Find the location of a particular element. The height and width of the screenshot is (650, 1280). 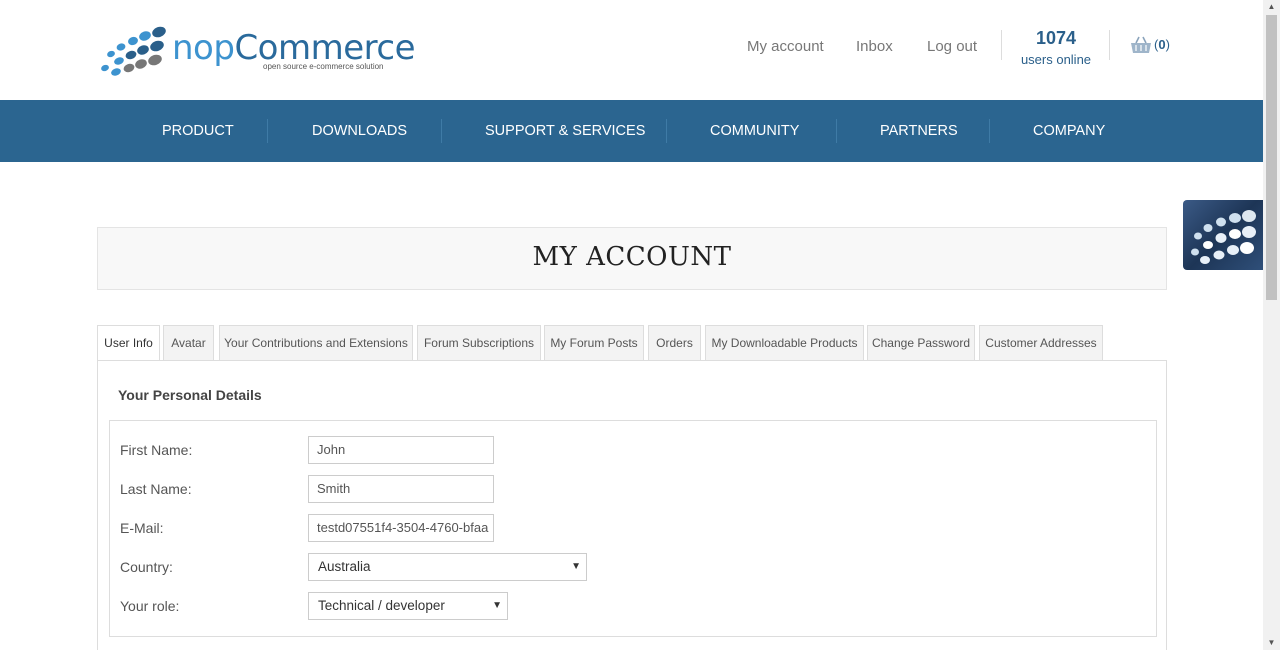

page-scrollbar: ▲ ▼ is located at coordinates (1271, 325).